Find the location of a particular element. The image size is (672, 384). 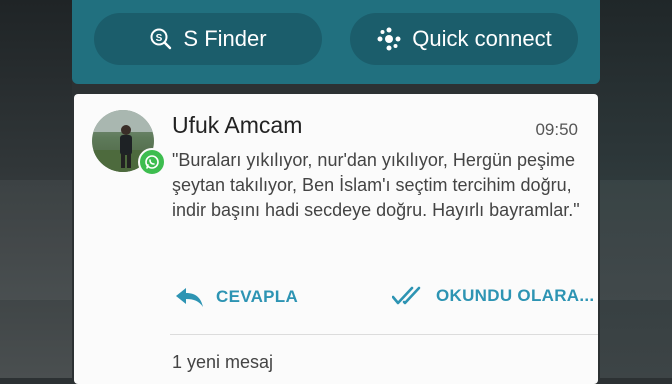

reply-button: CEVAPLA is located at coordinates (236, 297).